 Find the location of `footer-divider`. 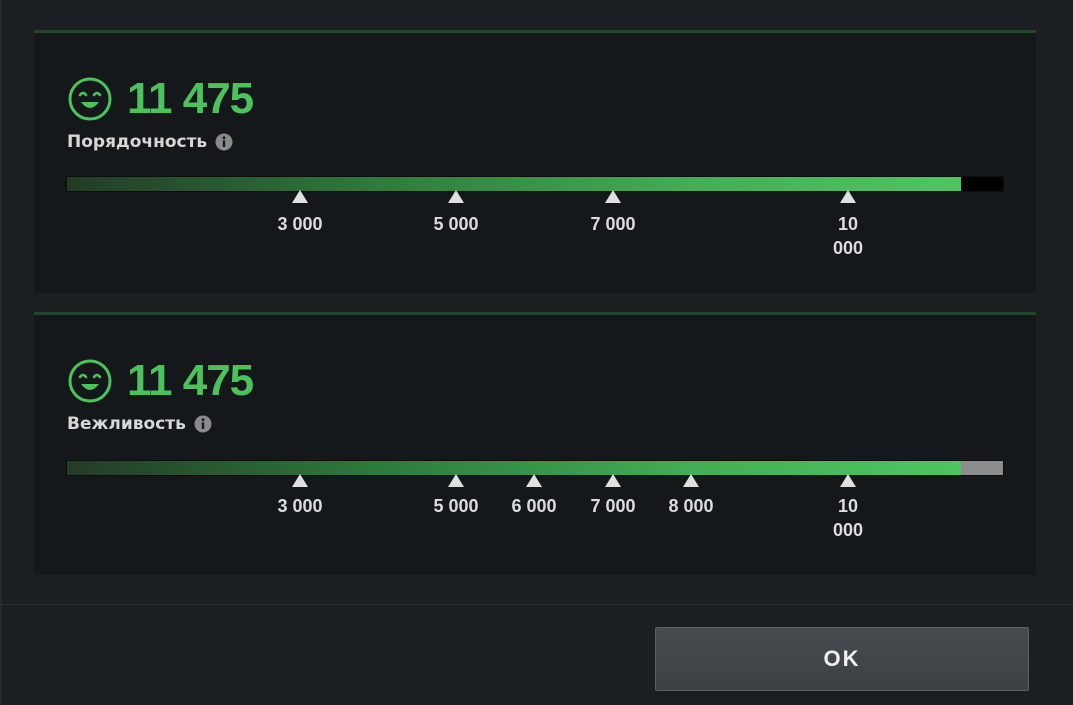

footer-divider is located at coordinates (536, 604).